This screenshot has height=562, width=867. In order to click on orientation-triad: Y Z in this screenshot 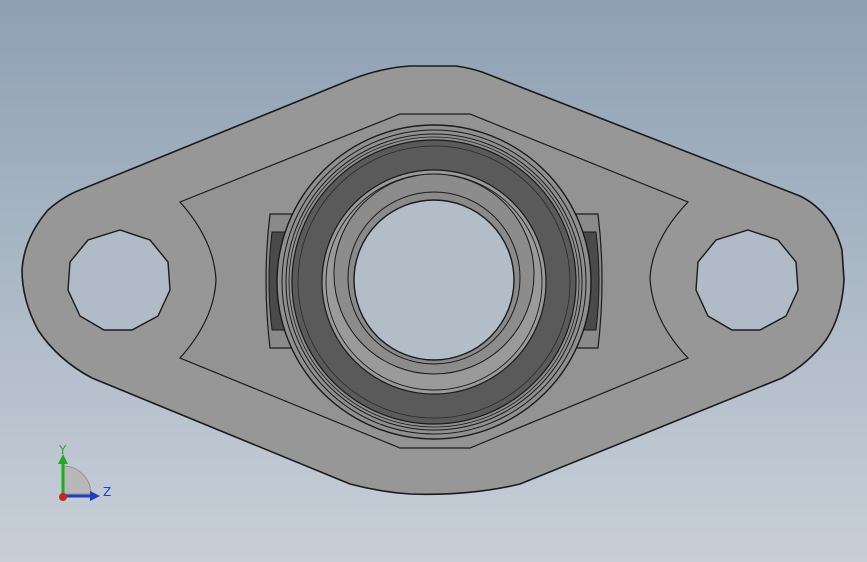, I will do `click(84, 472)`.